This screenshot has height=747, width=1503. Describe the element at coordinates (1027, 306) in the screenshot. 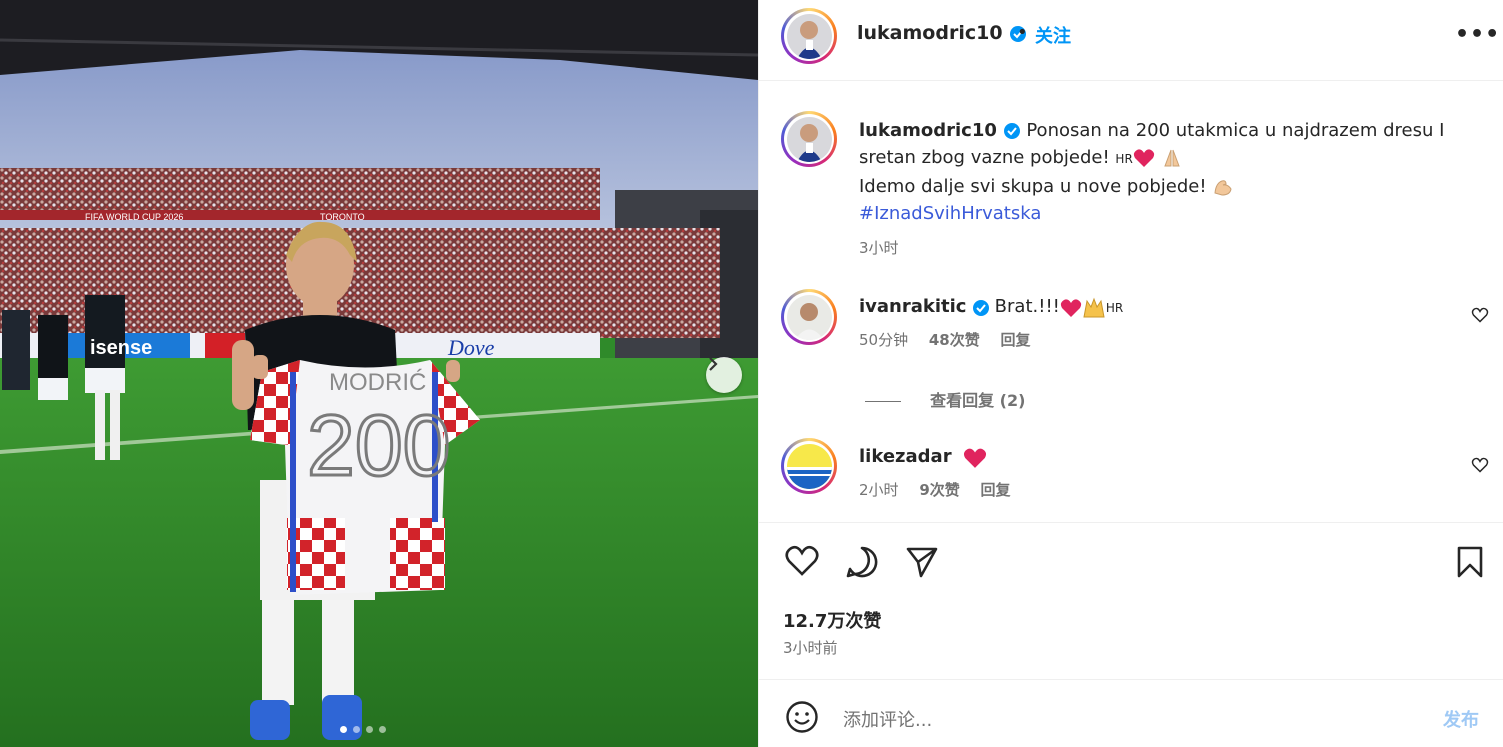

I see `comment-text: Brat.!!!` at that location.